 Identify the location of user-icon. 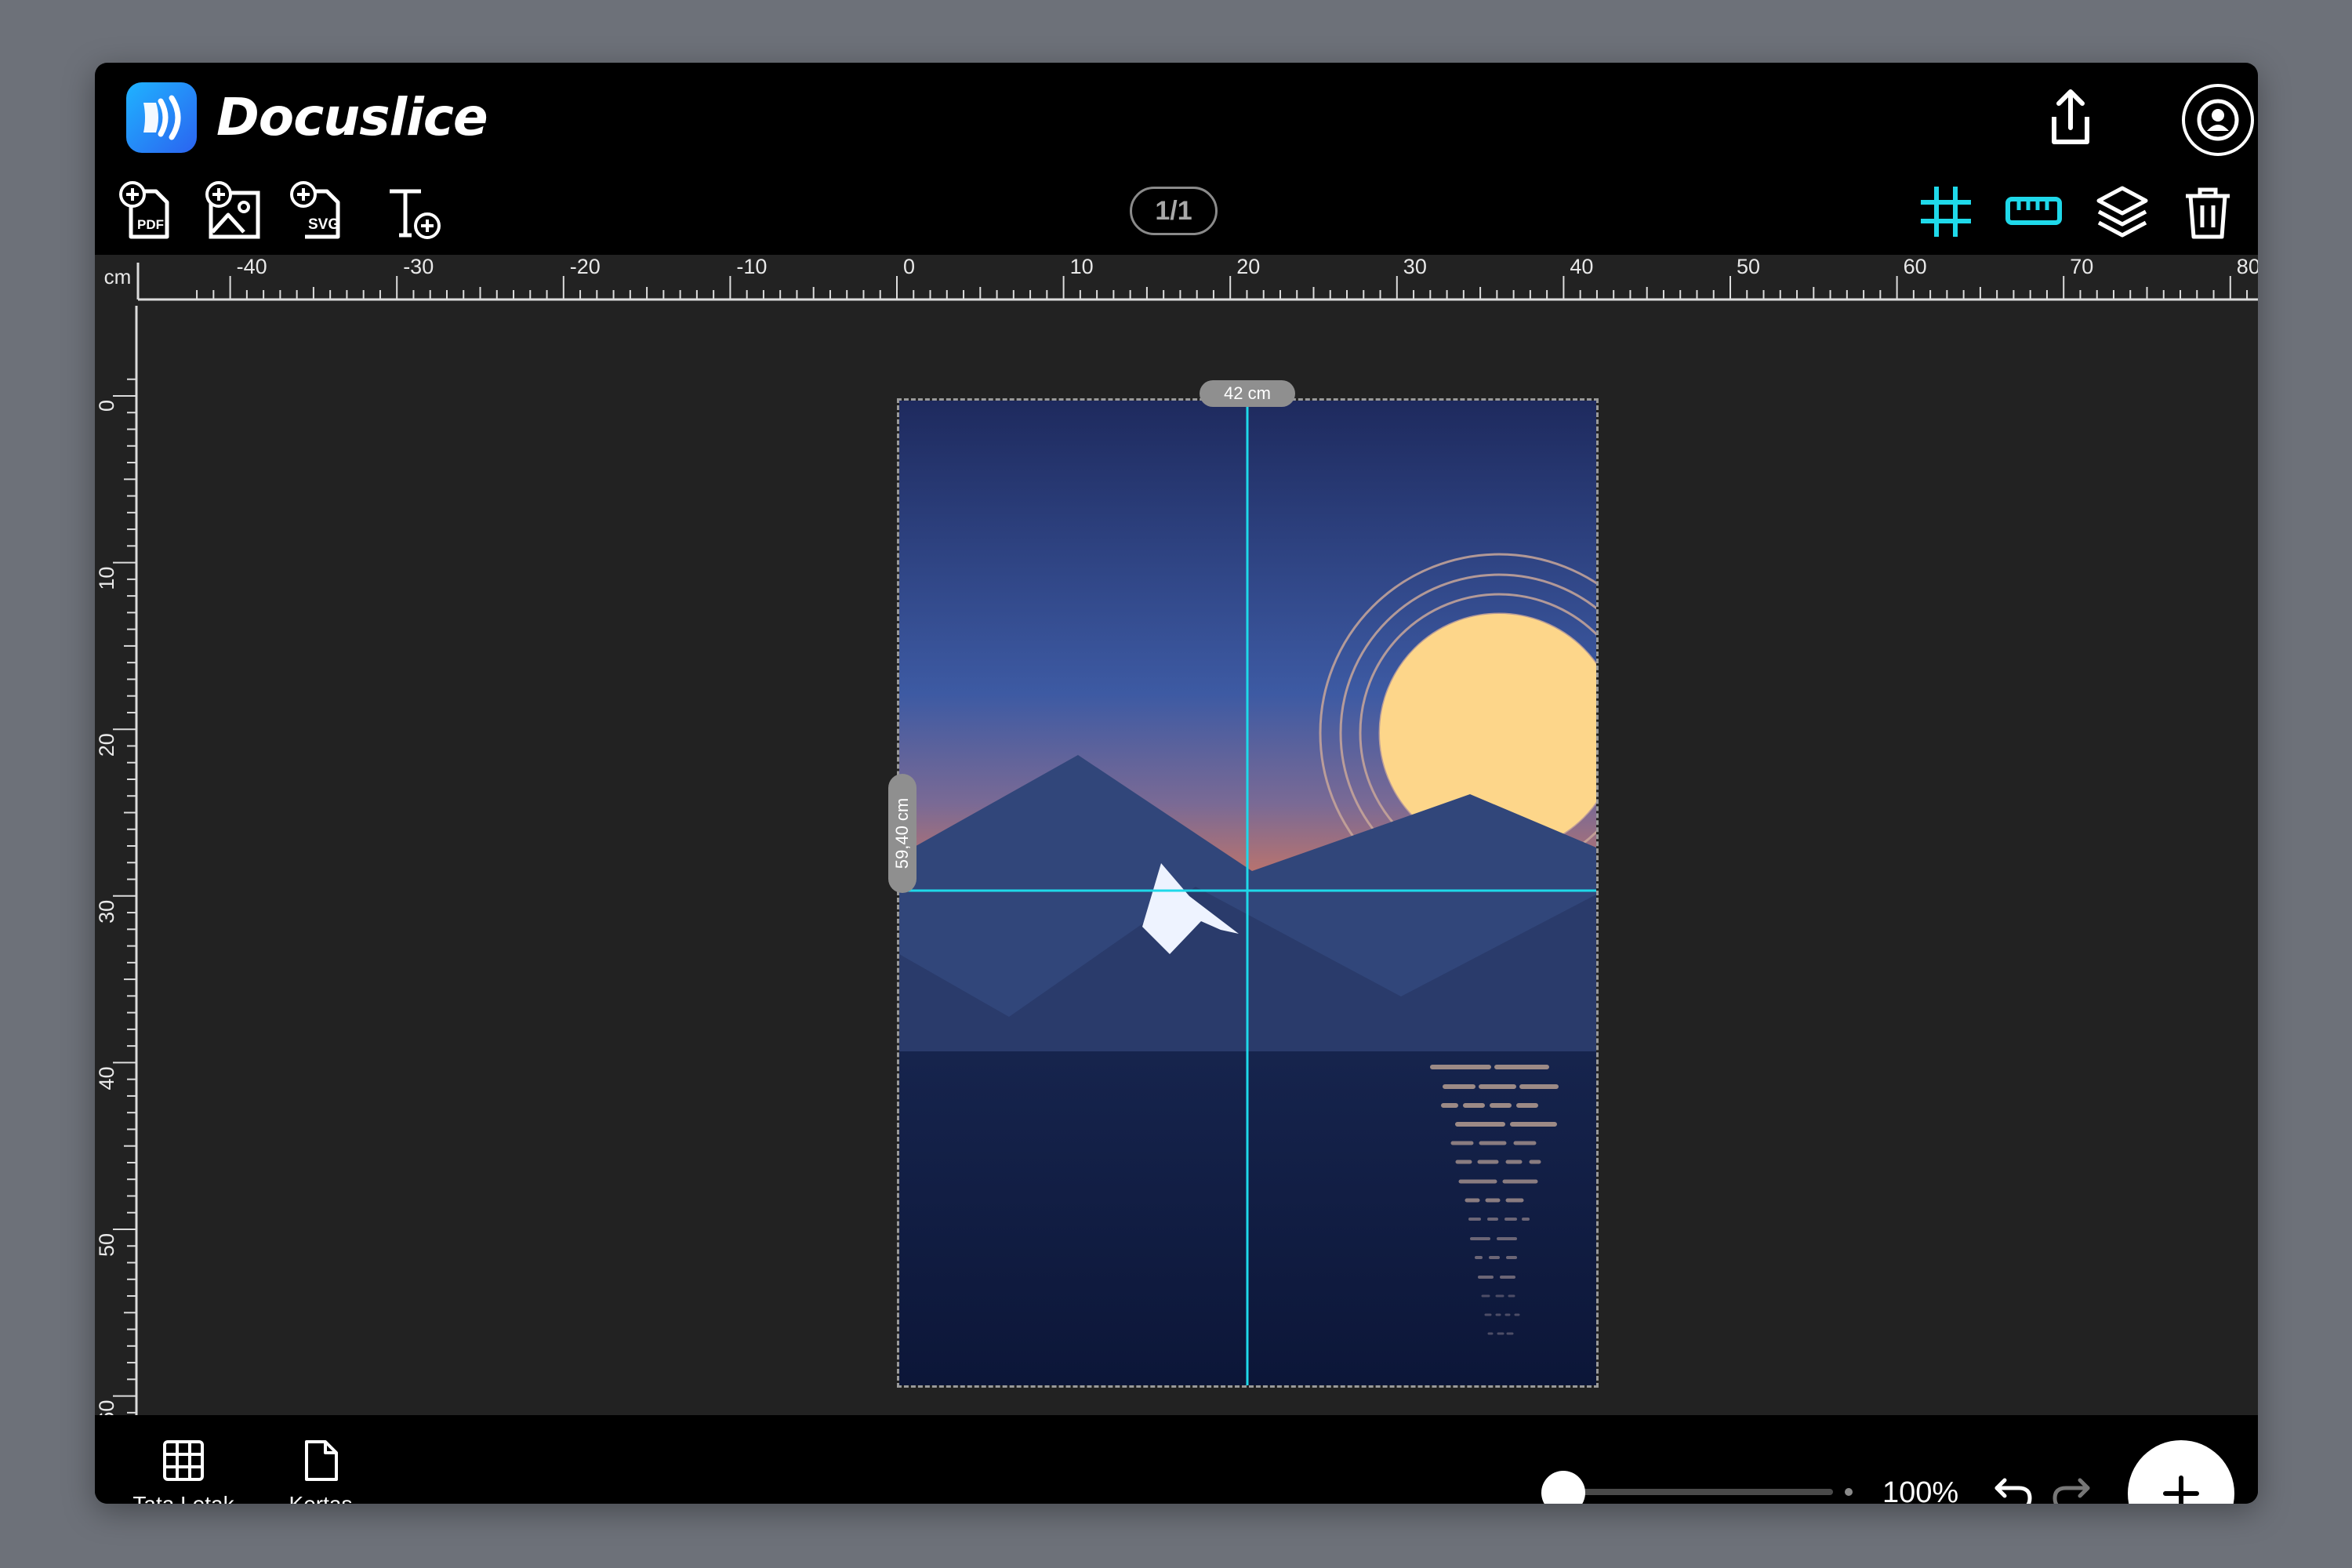
(2218, 120).